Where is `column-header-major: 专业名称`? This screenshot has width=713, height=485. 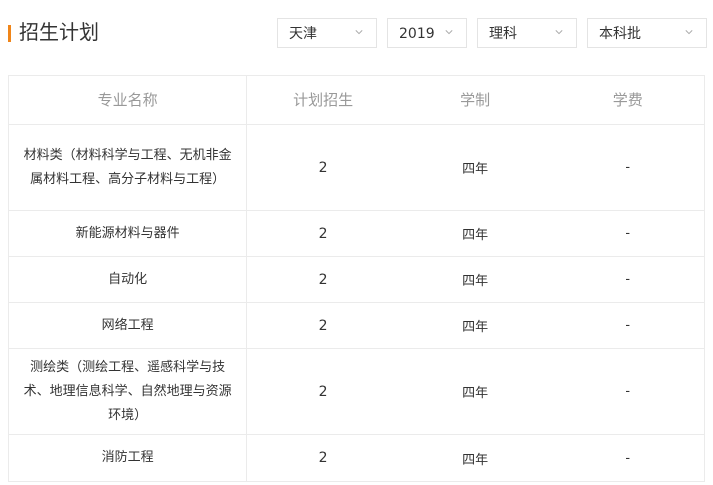 column-header-major: 专业名称 is located at coordinates (128, 100).